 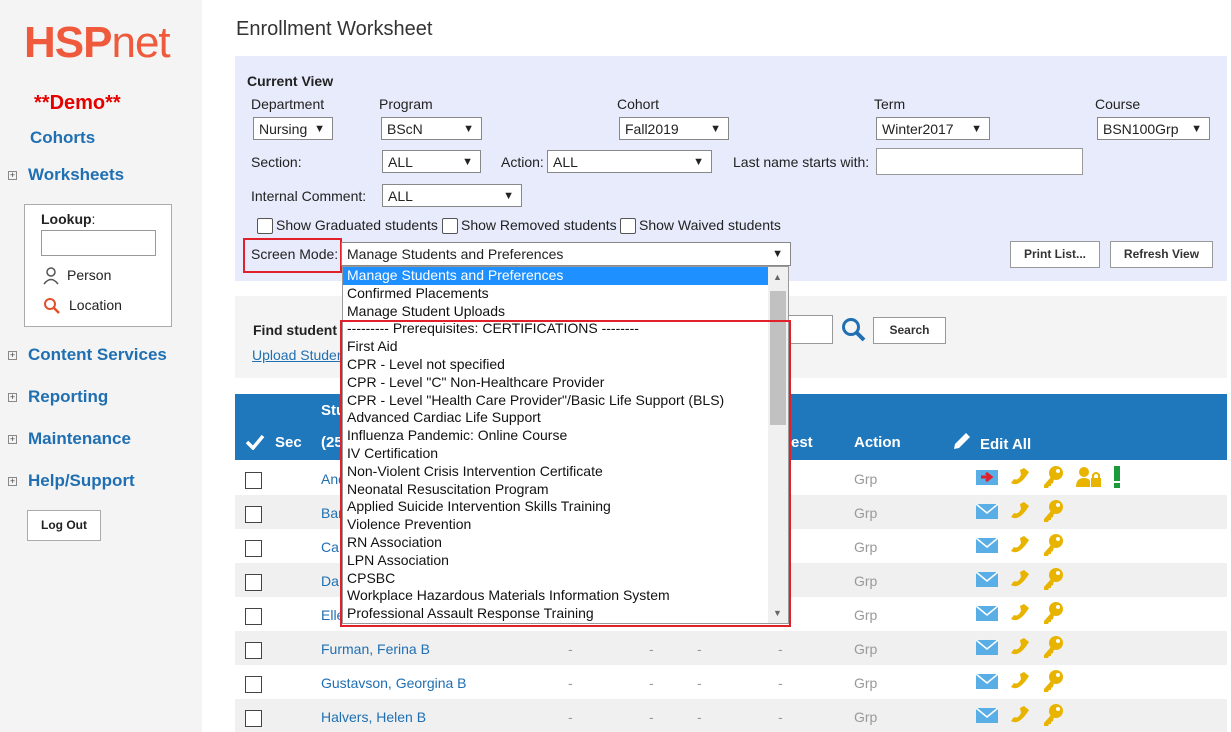 What do you see at coordinates (309, 196) in the screenshot?
I see `internal-comment-label: Internal Comment:` at bounding box center [309, 196].